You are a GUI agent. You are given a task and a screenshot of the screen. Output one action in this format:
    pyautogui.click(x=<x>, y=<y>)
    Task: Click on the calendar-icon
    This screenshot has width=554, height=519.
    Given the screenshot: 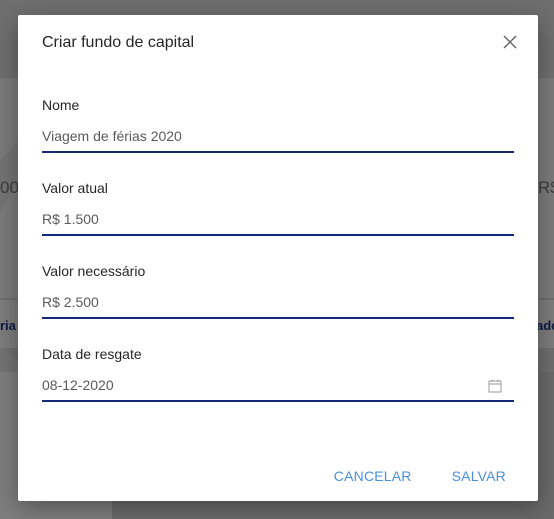 What is the action you would take?
    pyautogui.click(x=495, y=386)
    